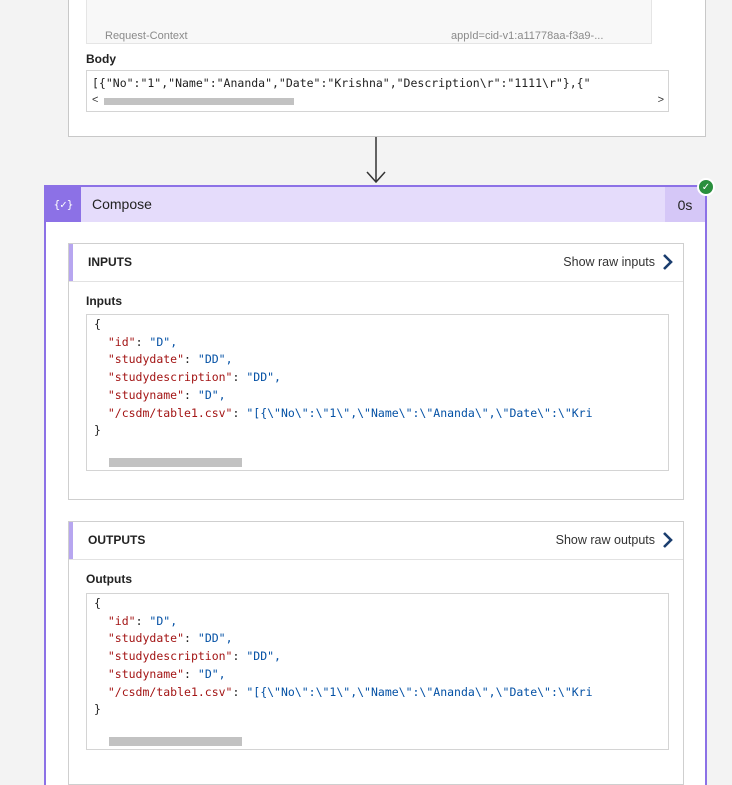 The width and height of the screenshot is (732, 785). I want to click on flow-connector-arrow-icon, so click(376, 160).